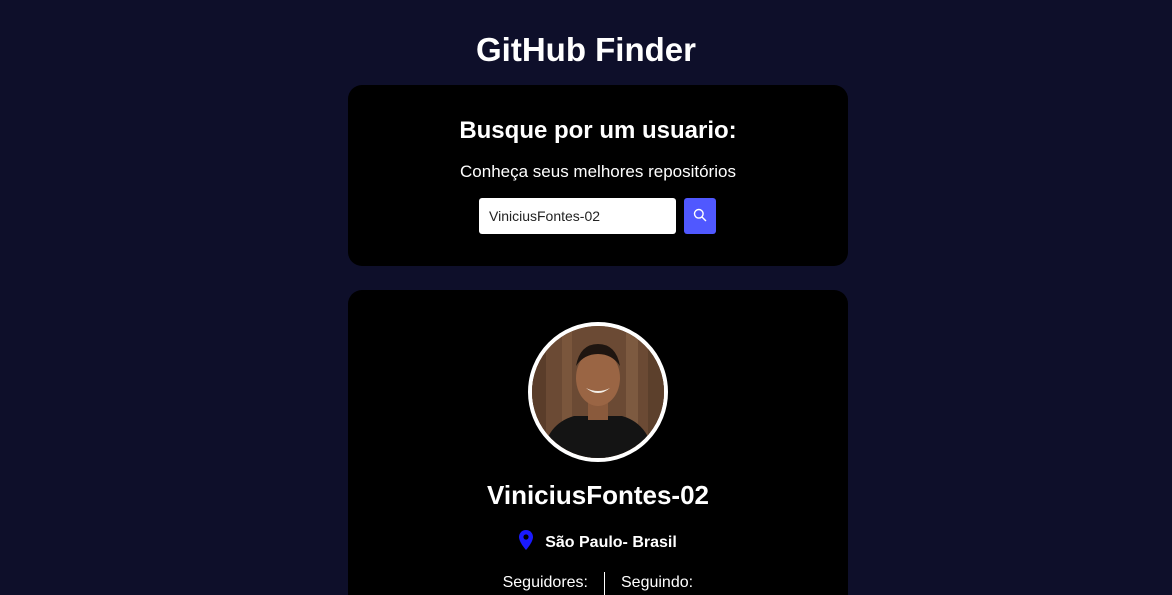 The width and height of the screenshot is (1172, 595). What do you see at coordinates (577, 216) in the screenshot?
I see `search-input` at bounding box center [577, 216].